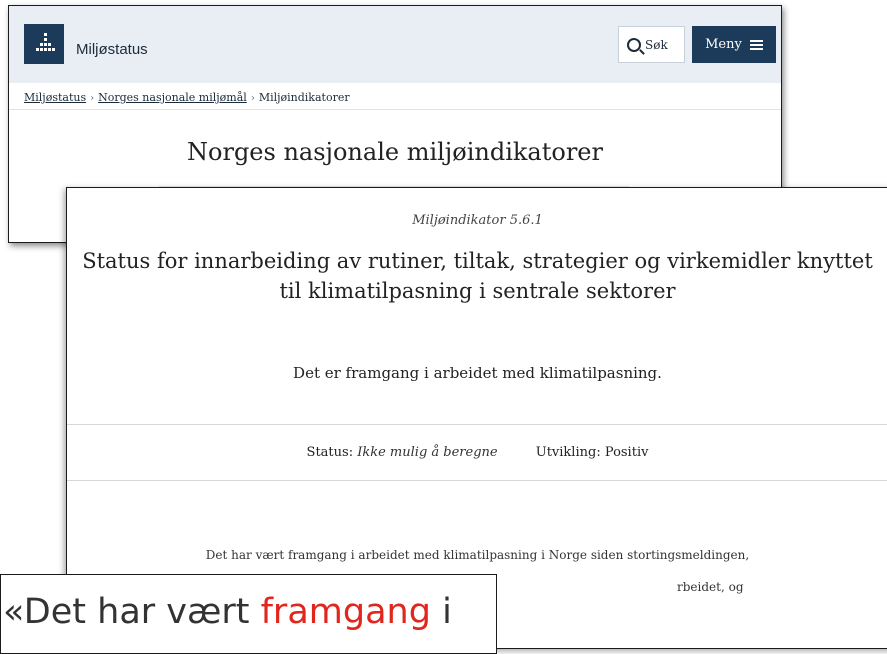 The image size is (887, 654). I want to click on breadcrumb-current: Miljøindikatorer, so click(304, 97).